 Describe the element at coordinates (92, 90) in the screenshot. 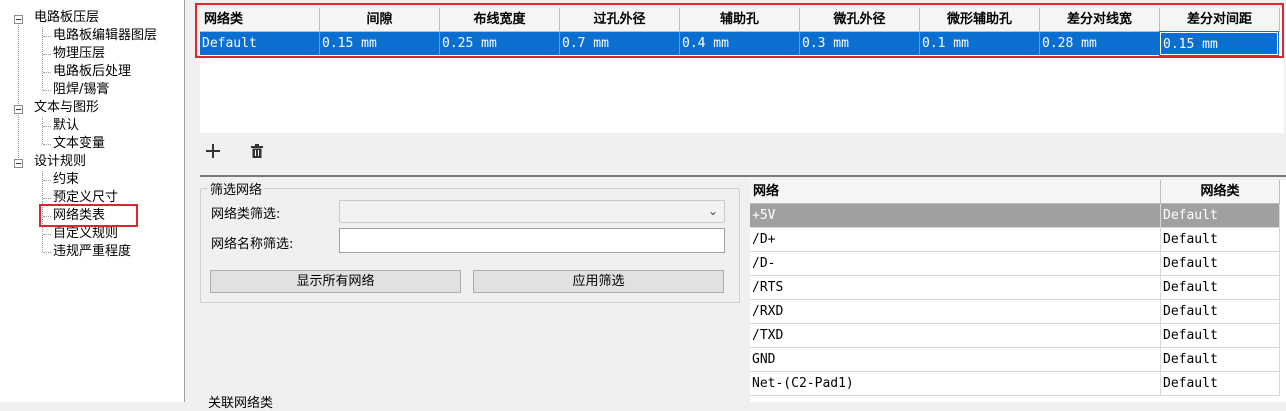

I see `tree-item-solder-mask-paste: 阻焊/锡膏` at that location.